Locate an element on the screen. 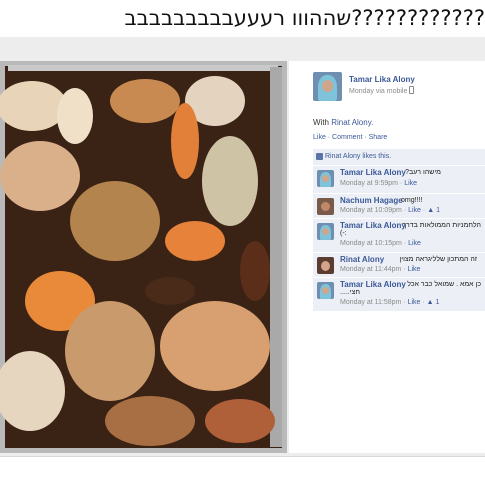  mobile-icon is located at coordinates (412, 90).